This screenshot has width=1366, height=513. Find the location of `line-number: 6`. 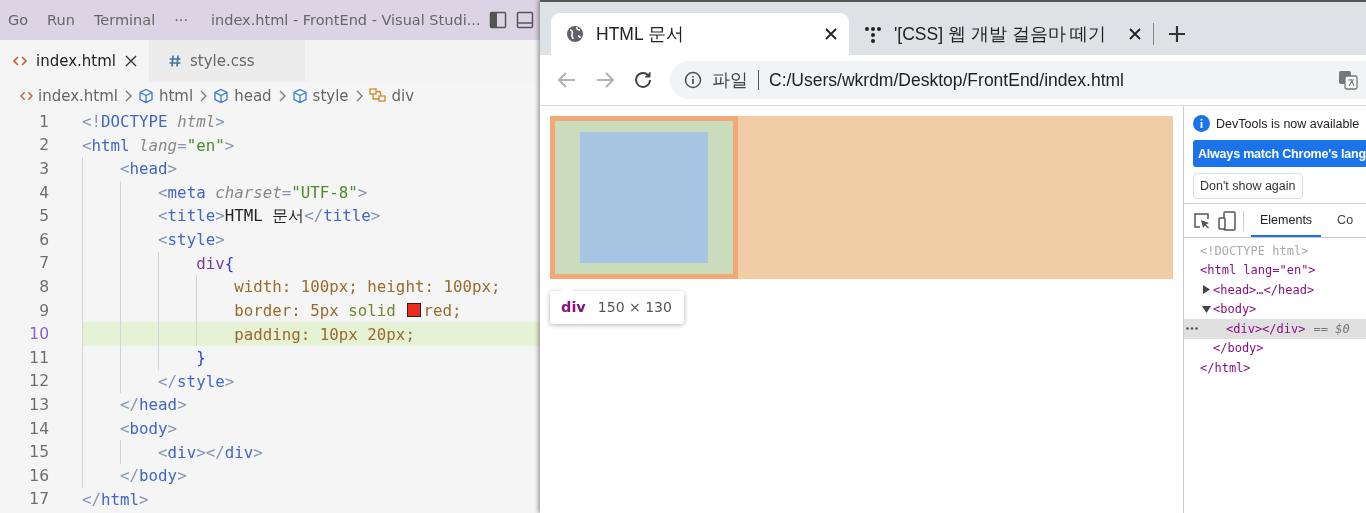

line-number: 6 is located at coordinates (43, 239).